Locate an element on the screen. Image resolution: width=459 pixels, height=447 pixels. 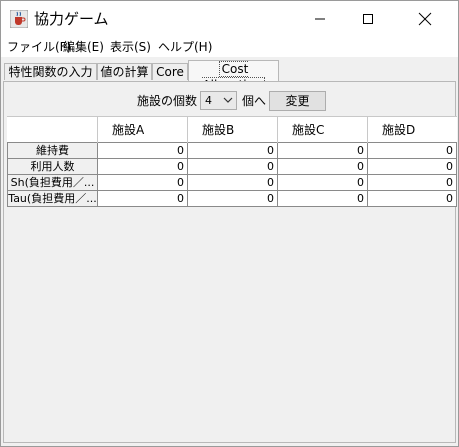
maximize-icon is located at coordinates (368, 19).